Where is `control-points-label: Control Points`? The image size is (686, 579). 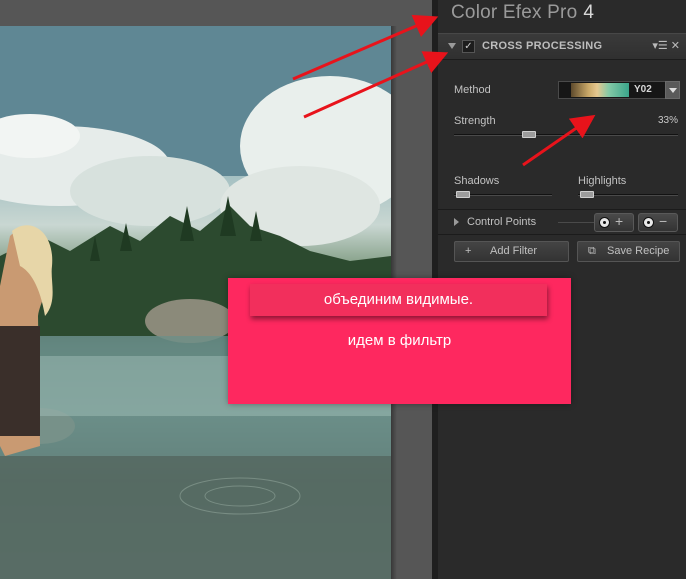 control-points-label: Control Points is located at coordinates (502, 222).